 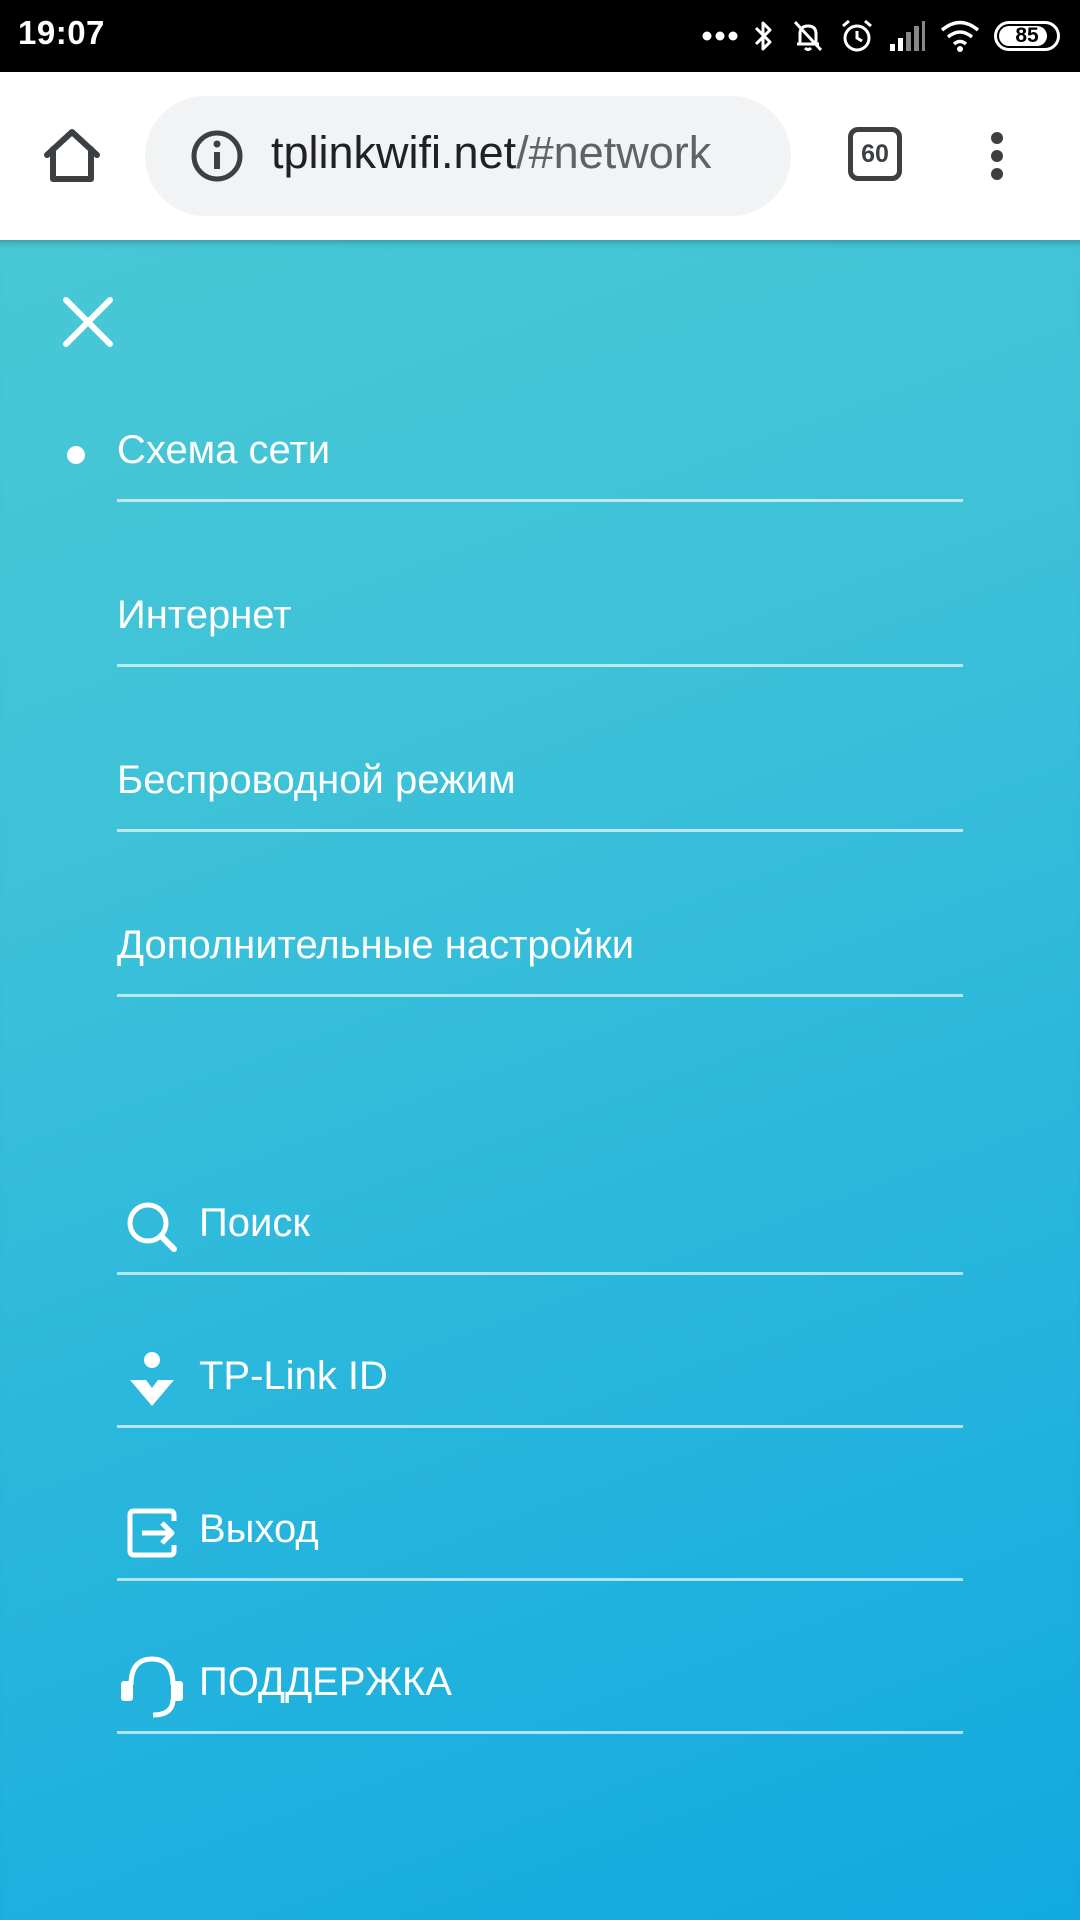 I want to click on wifi-icon, so click(x=960, y=36).